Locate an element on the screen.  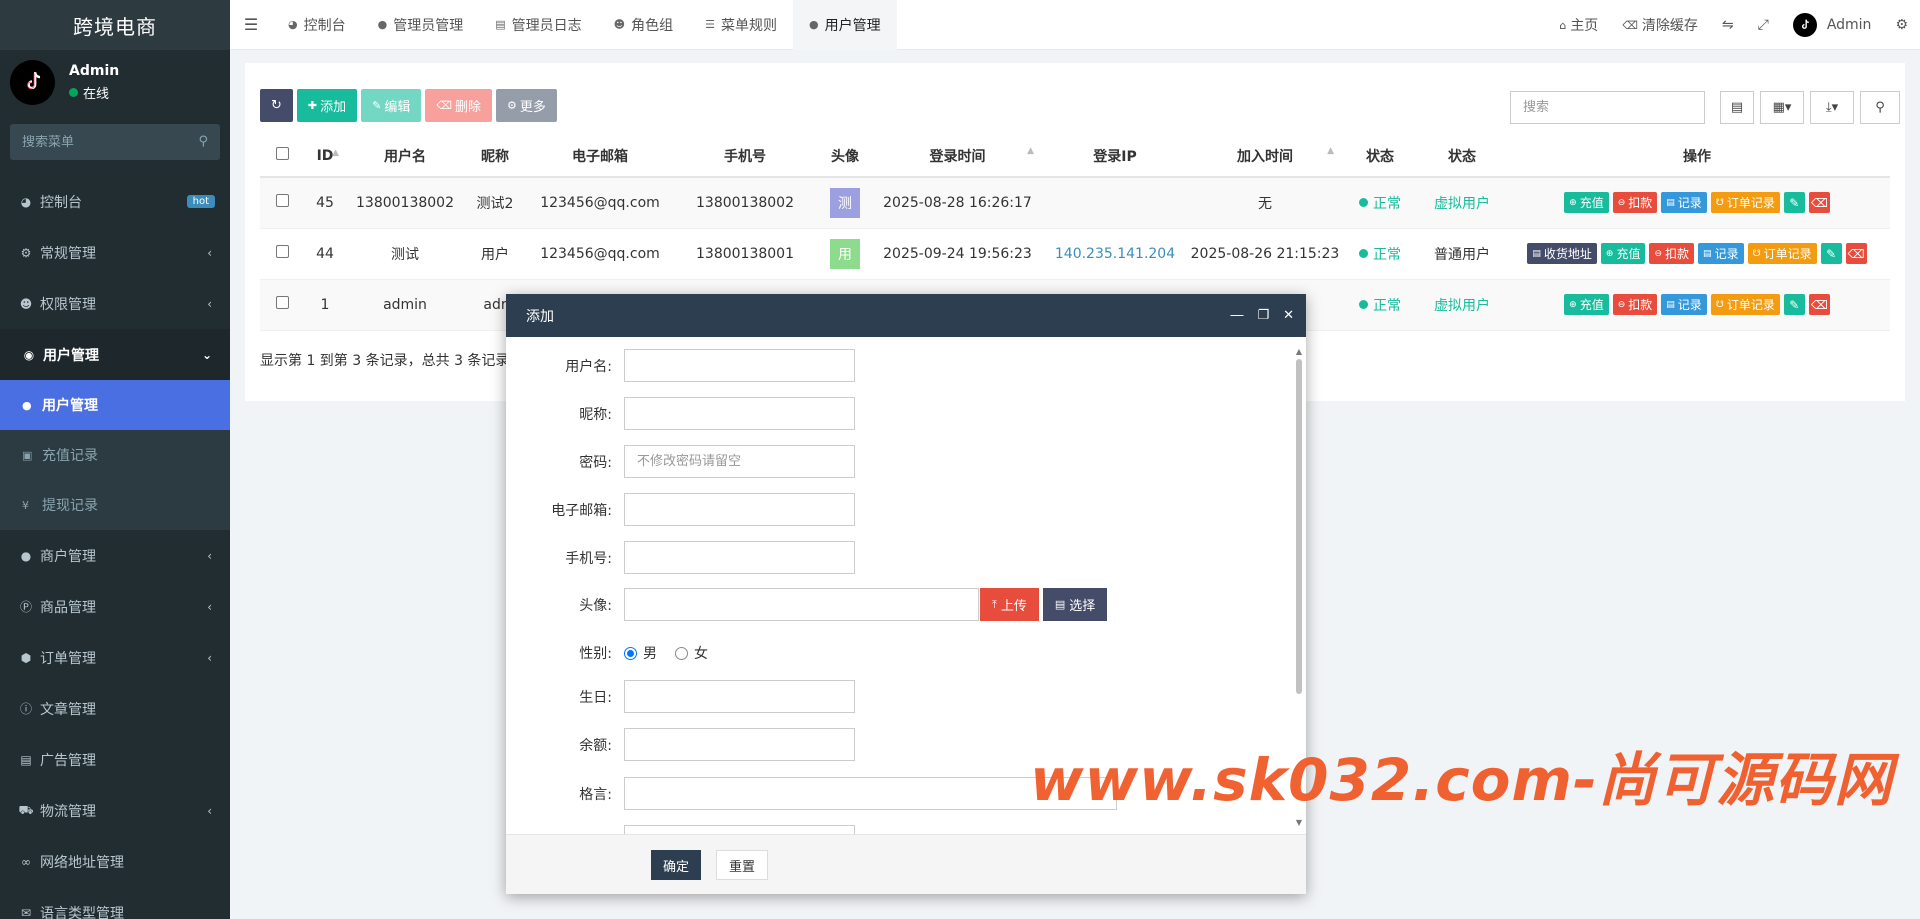
confirm-button: 确定 is located at coordinates (676, 865).